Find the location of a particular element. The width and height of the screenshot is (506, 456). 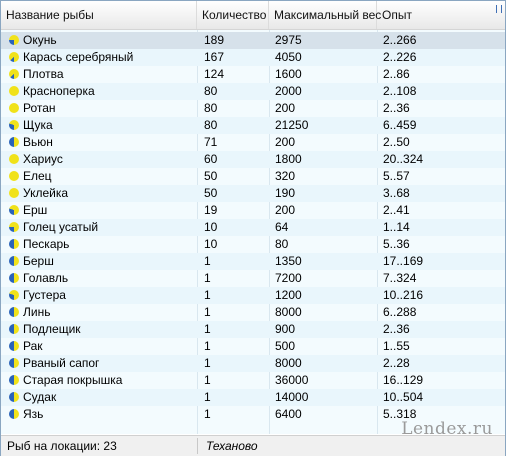

fish-name-cell: Хариус is located at coordinates (101, 159).